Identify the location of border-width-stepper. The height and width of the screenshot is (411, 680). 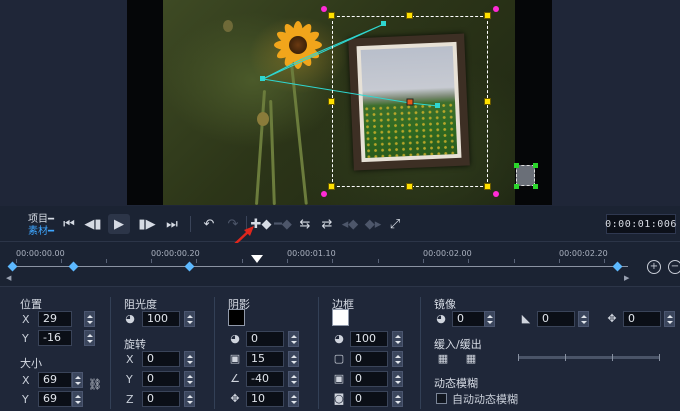
(397, 359).